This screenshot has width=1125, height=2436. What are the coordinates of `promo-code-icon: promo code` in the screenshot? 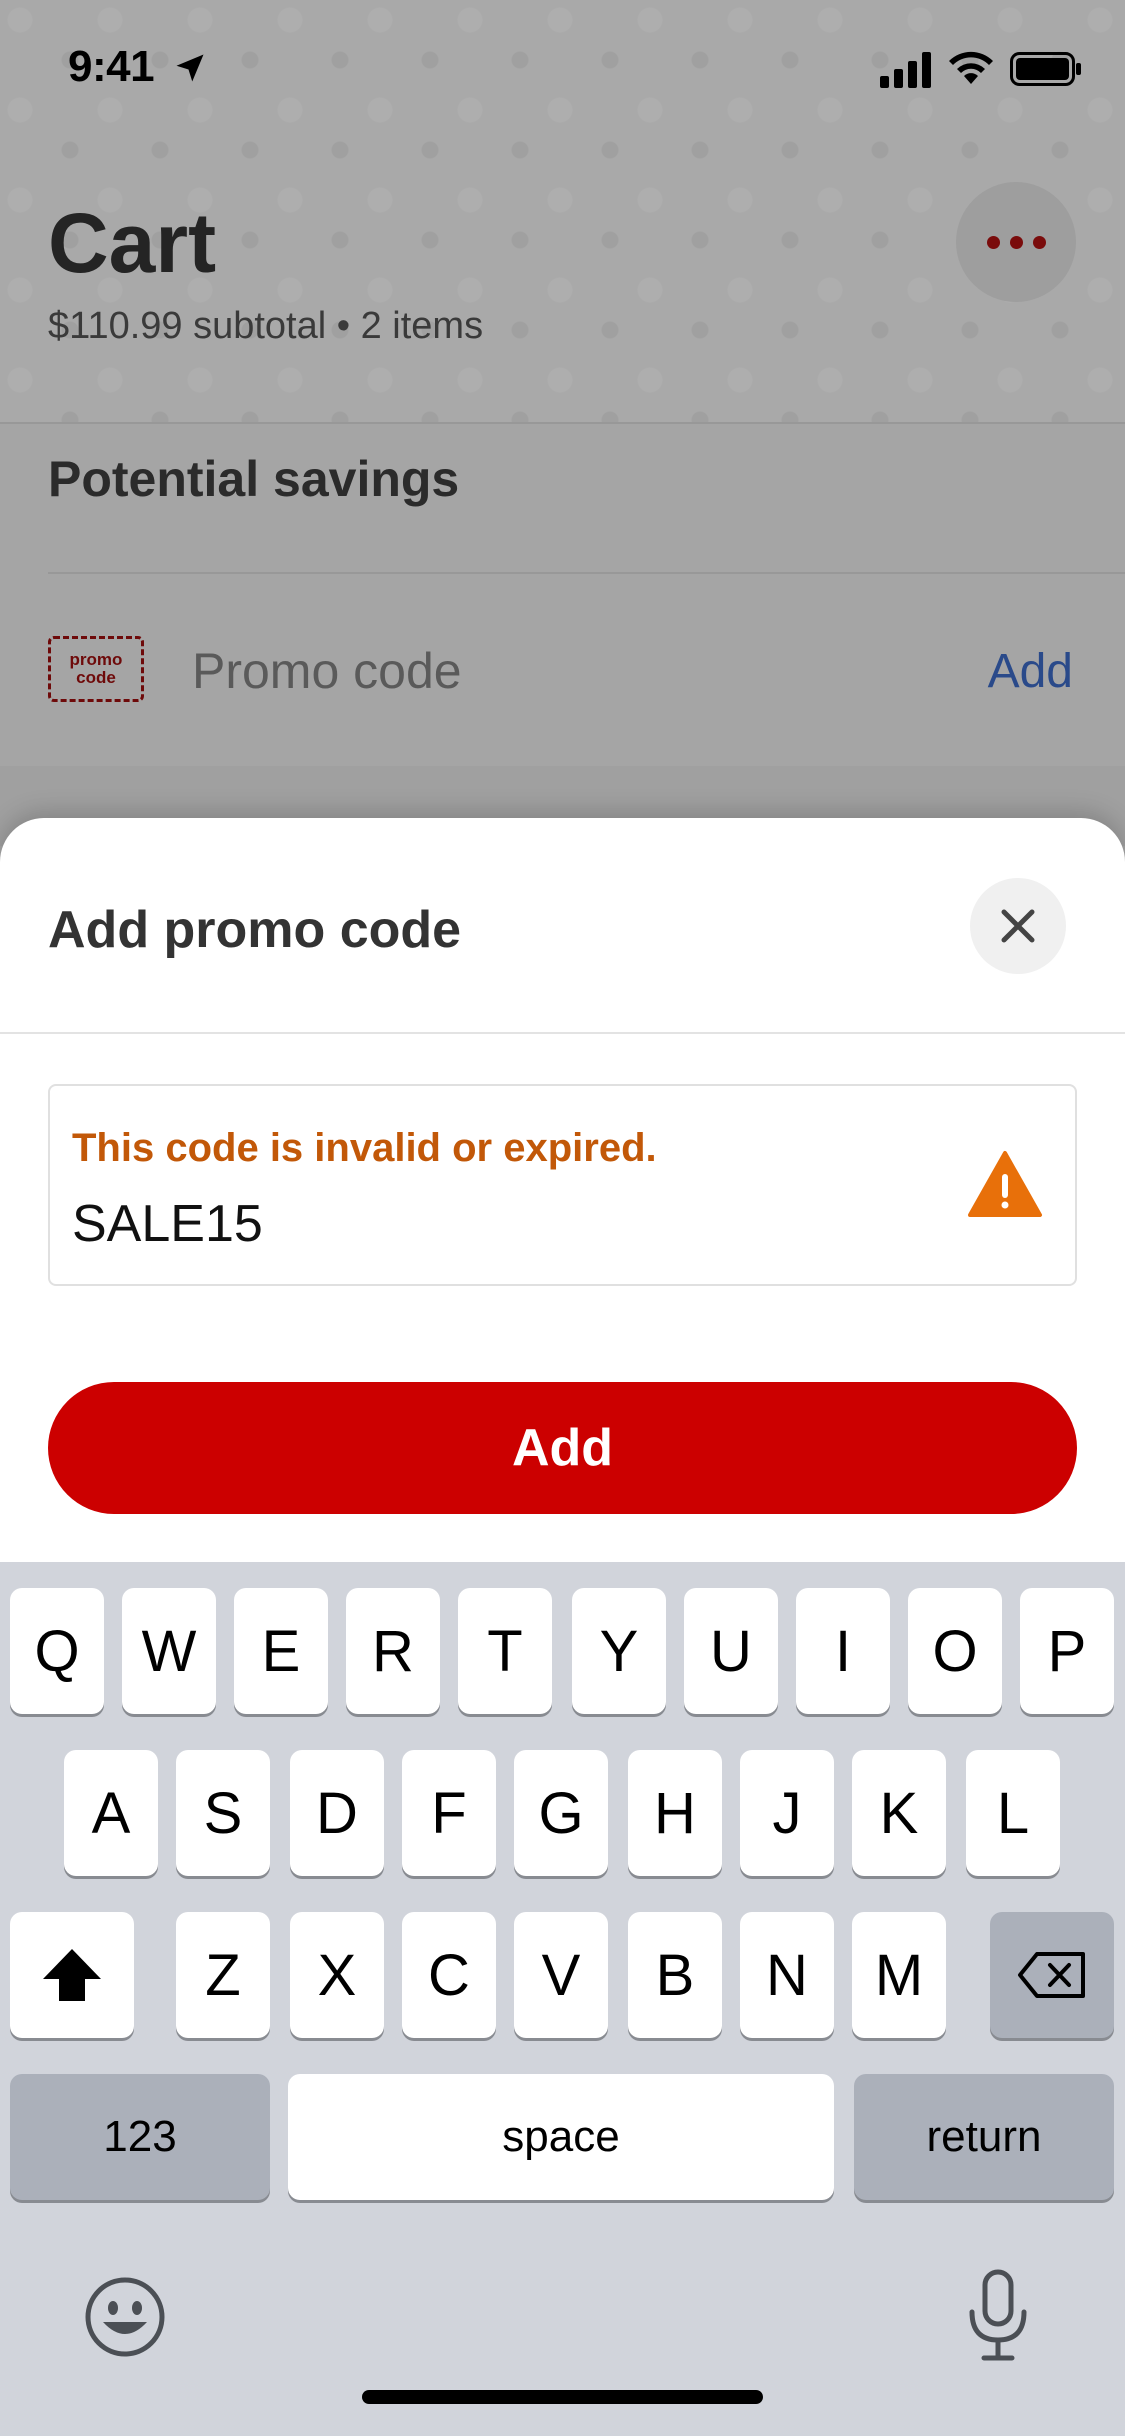 It's located at (96, 669).